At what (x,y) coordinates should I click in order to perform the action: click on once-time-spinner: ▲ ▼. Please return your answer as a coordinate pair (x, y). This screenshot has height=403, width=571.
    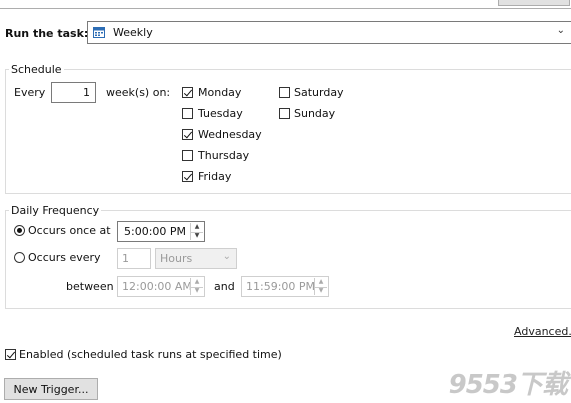
    Looking at the image, I should click on (196, 231).